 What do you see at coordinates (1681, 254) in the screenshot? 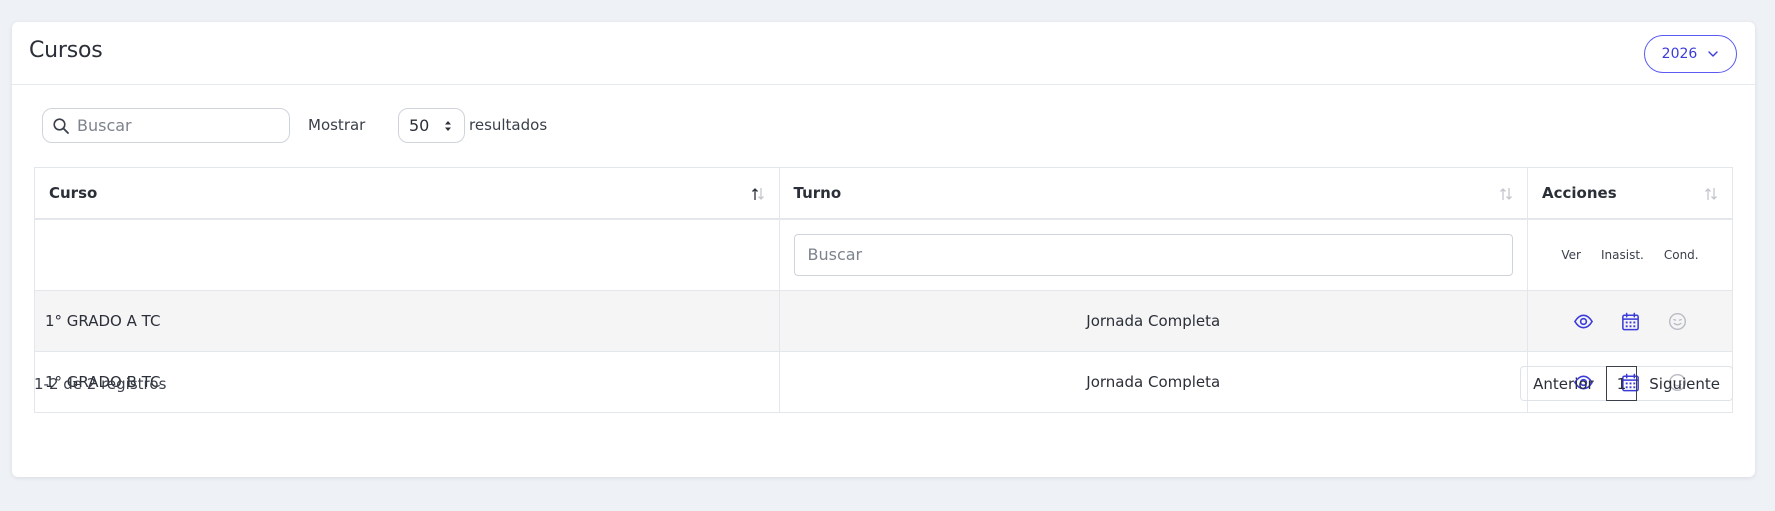
I see `action-label-cond: Cond.` at bounding box center [1681, 254].